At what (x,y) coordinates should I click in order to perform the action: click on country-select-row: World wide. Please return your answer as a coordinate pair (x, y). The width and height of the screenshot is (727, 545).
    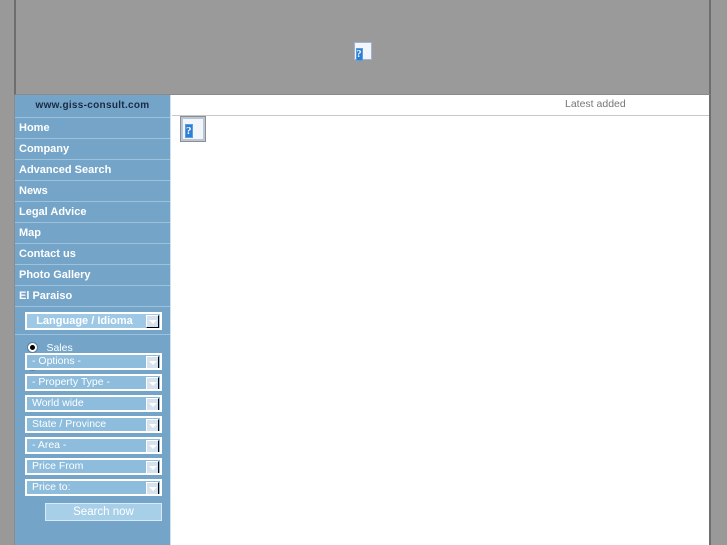
    Looking at the image, I should click on (92, 403).